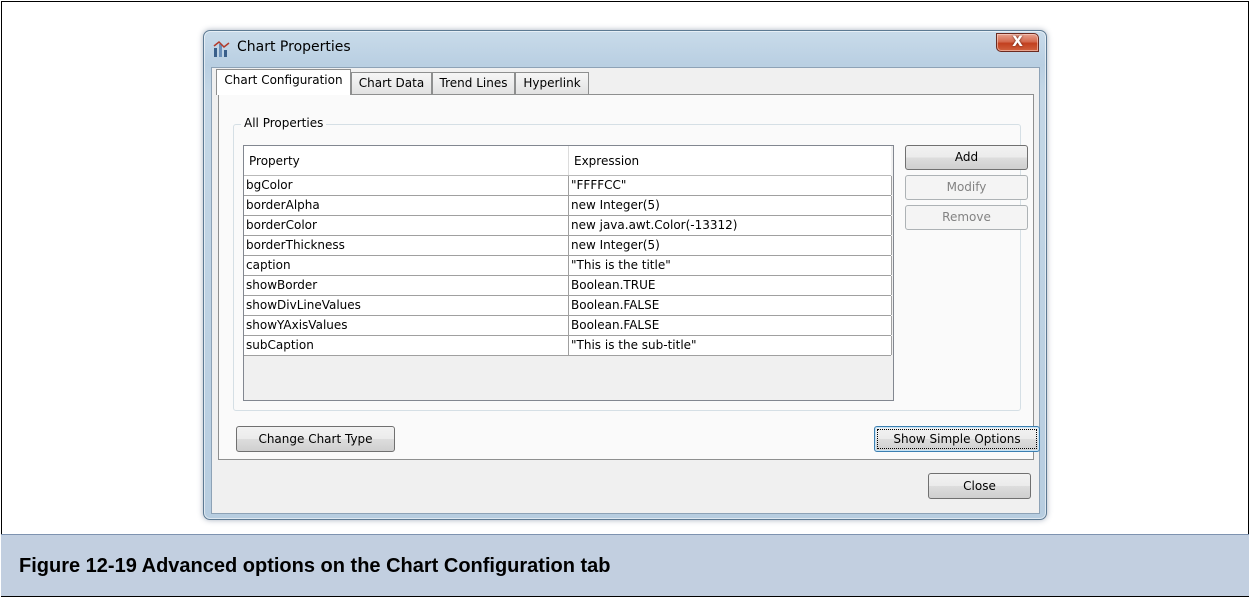  I want to click on window-close-button: X, so click(1017, 42).